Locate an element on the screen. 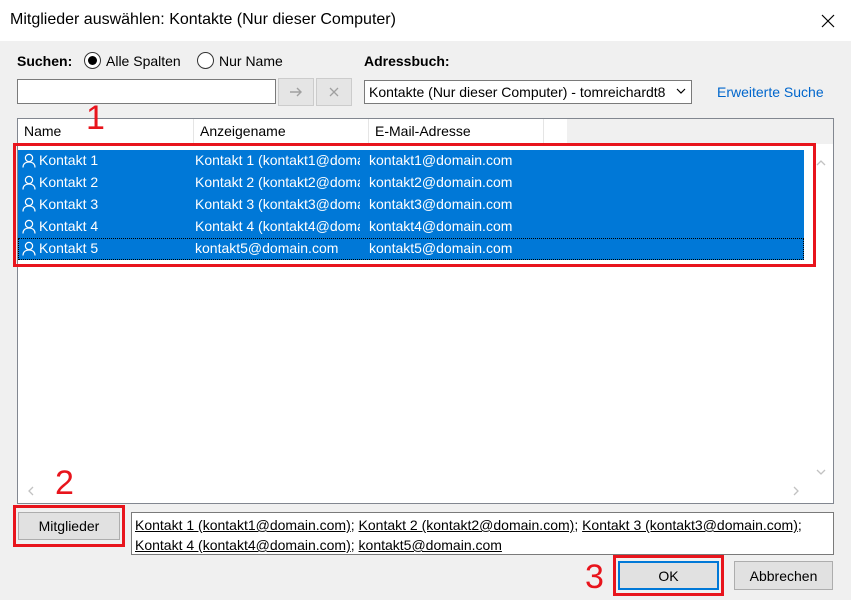 The image size is (851, 600). addressbook-label: Adressbuch: is located at coordinates (407, 61).